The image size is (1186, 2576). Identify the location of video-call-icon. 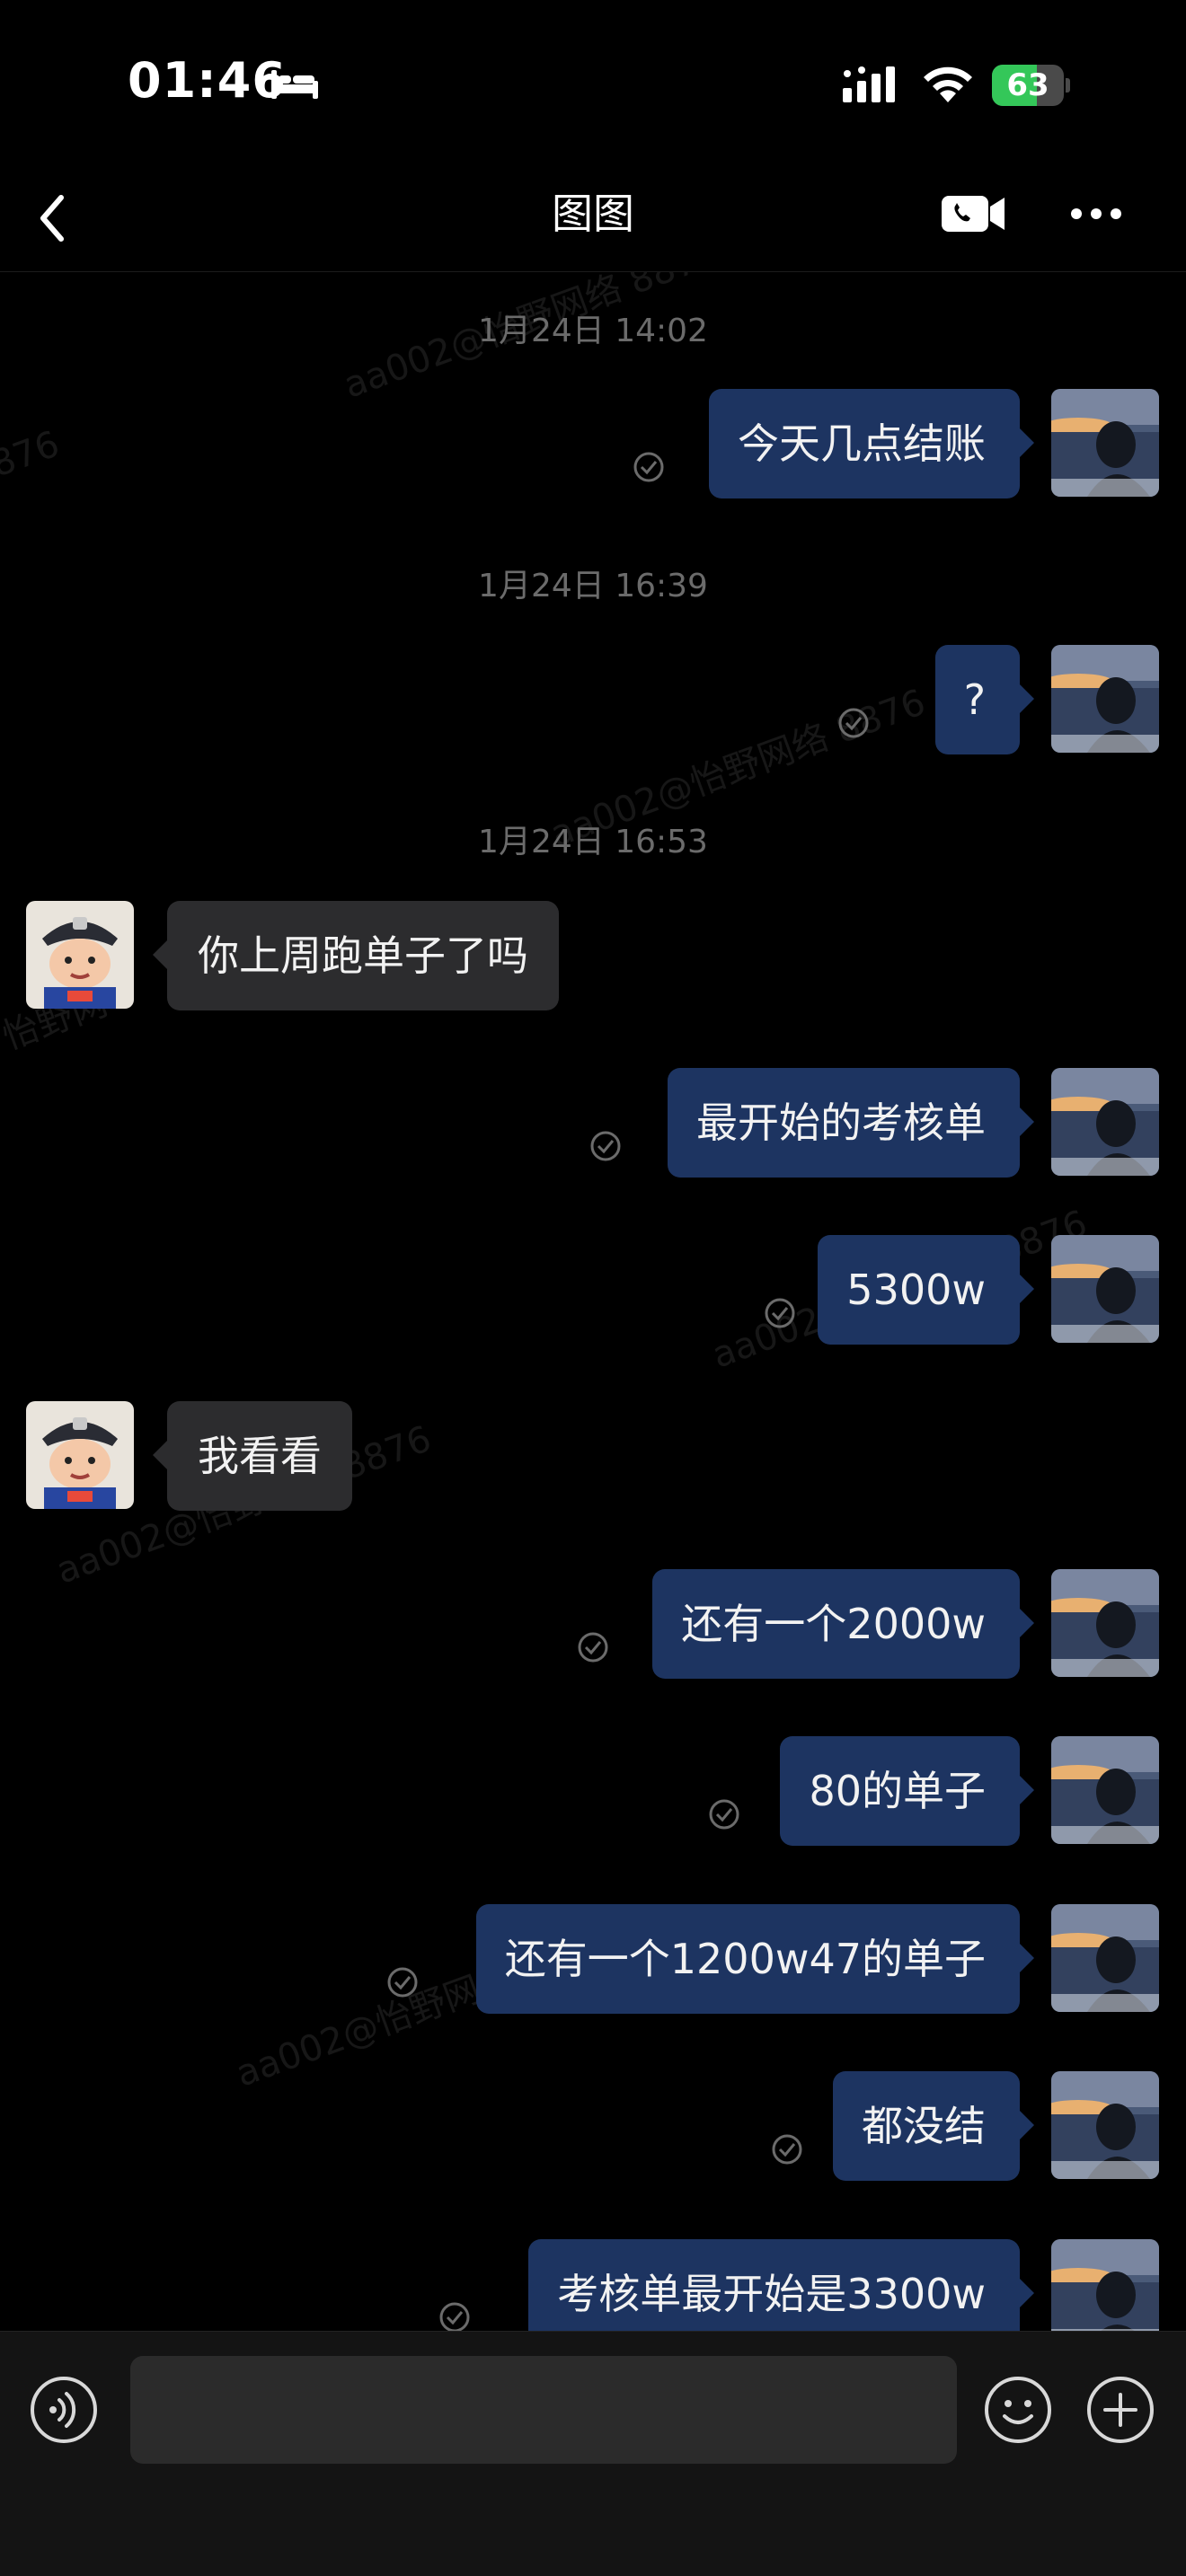
(973, 213).